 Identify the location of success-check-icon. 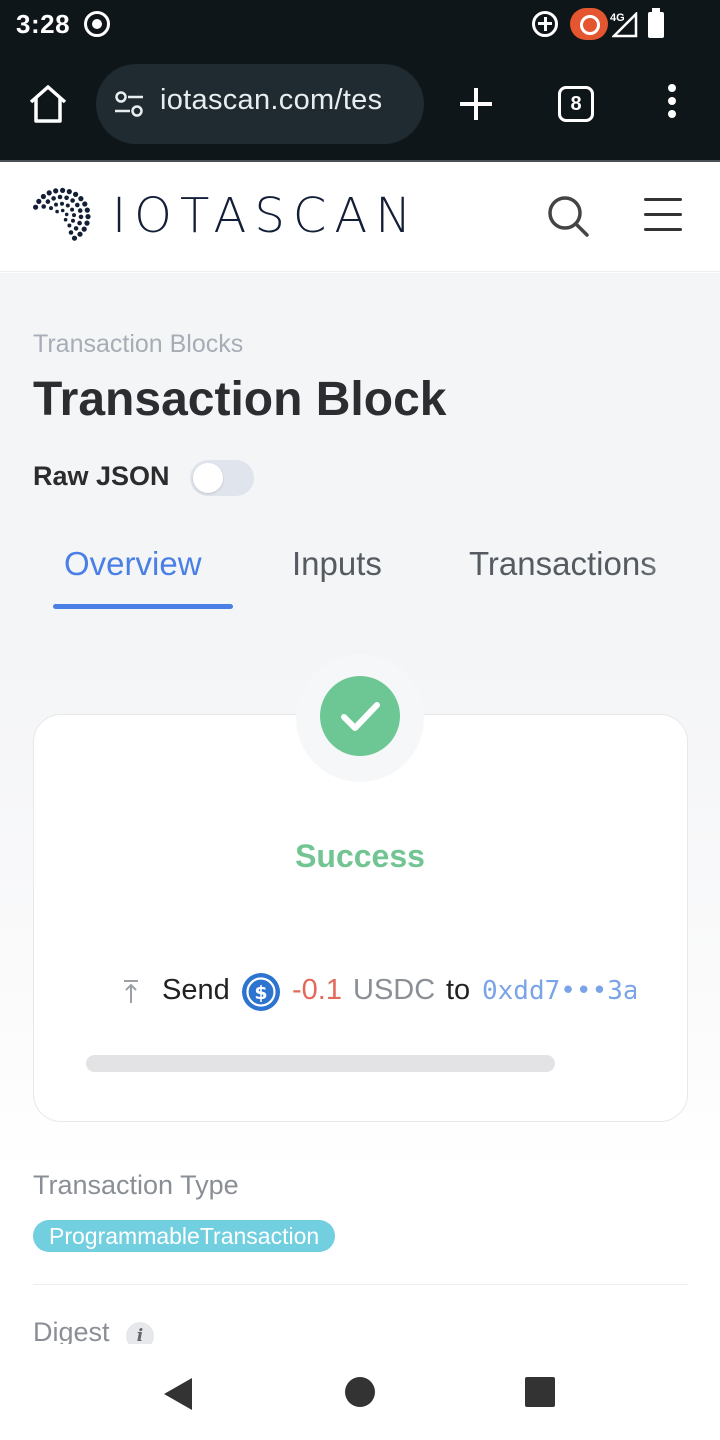
(360, 716).